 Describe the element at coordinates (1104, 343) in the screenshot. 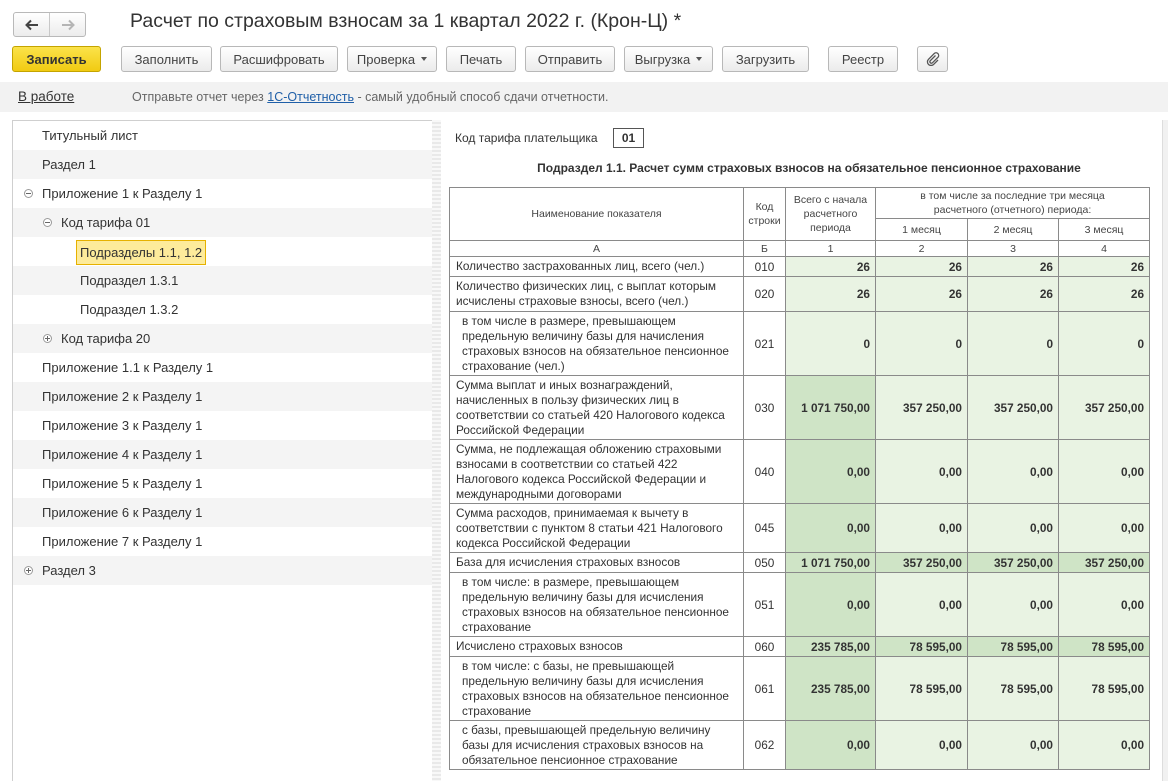

I see `value-month-3: 0` at that location.